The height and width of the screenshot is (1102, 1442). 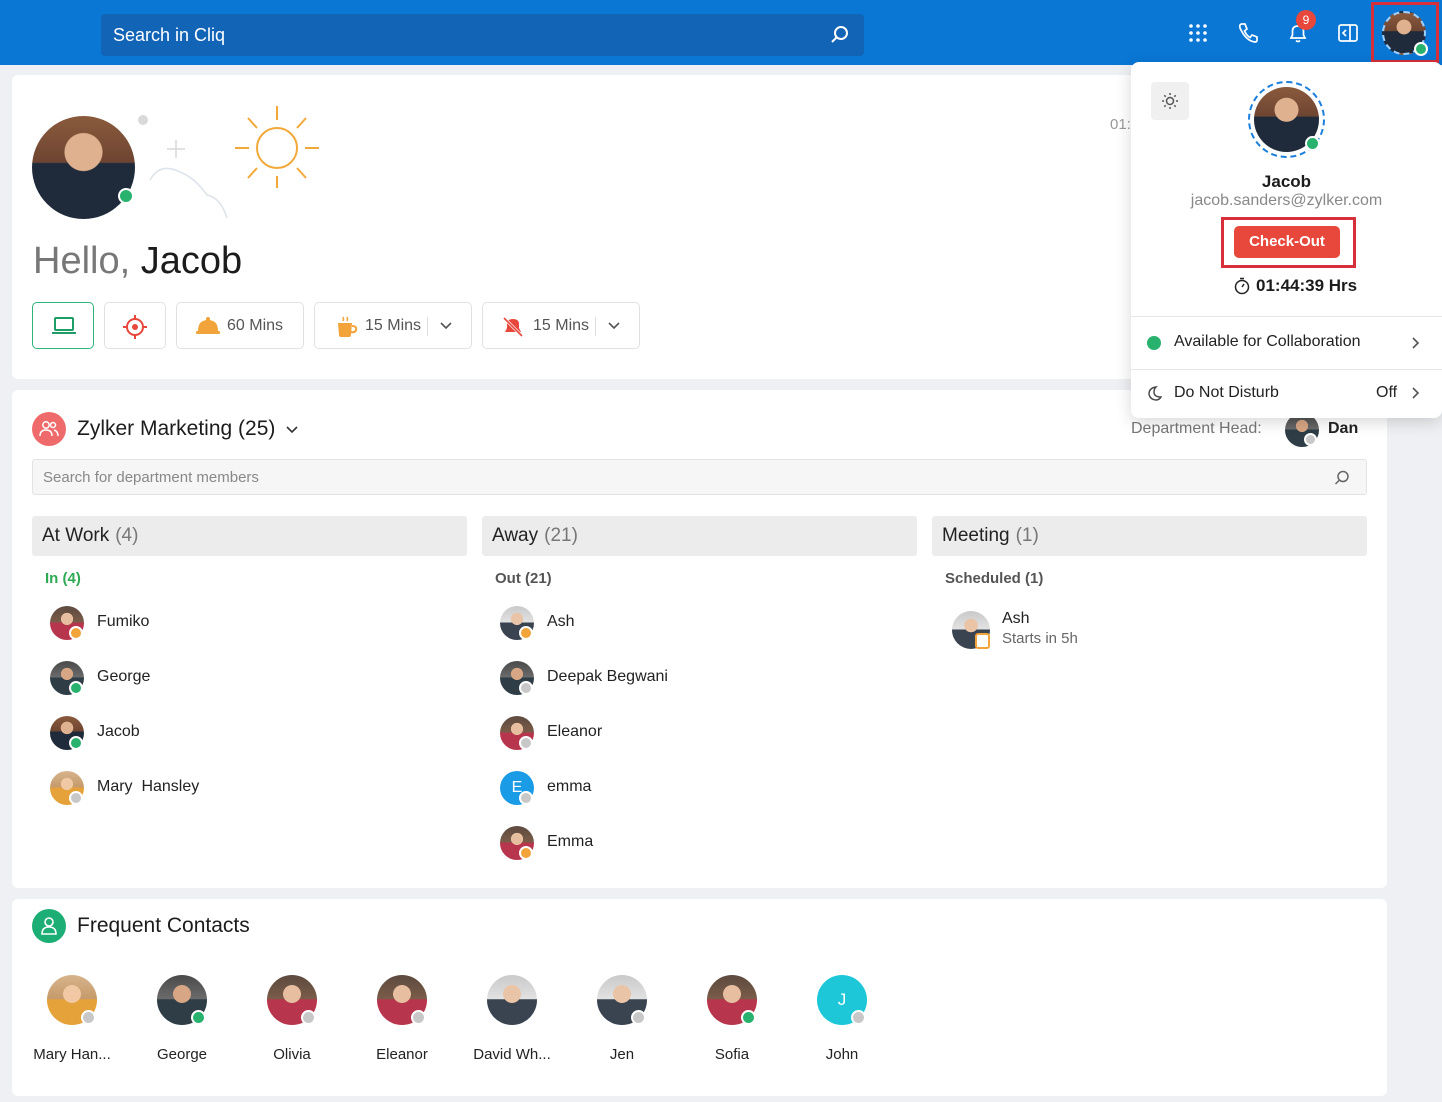 I want to click on chevron-right-icon, so click(x=1416, y=393).